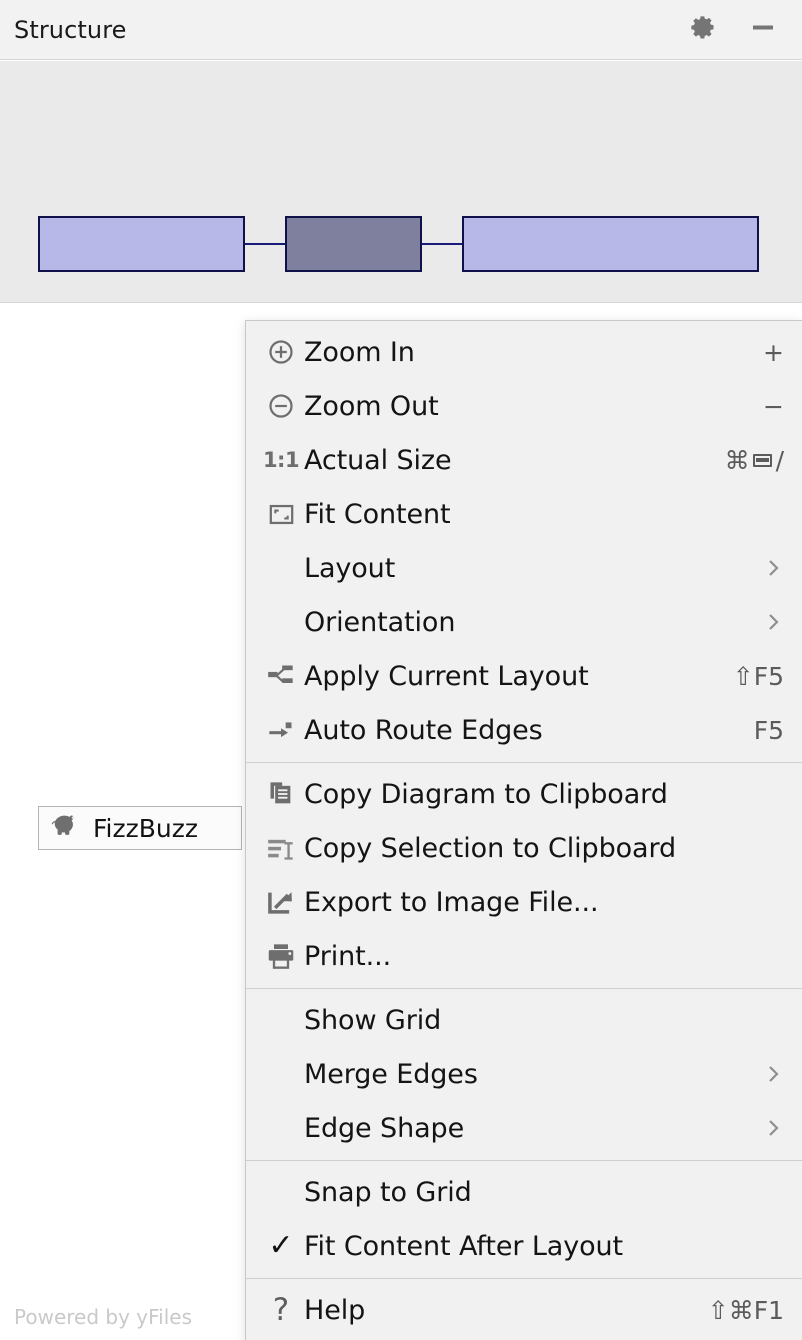 The image size is (802, 1340). Describe the element at coordinates (281, 406) in the screenshot. I see `zoom-out-circle-minus-icon` at that location.